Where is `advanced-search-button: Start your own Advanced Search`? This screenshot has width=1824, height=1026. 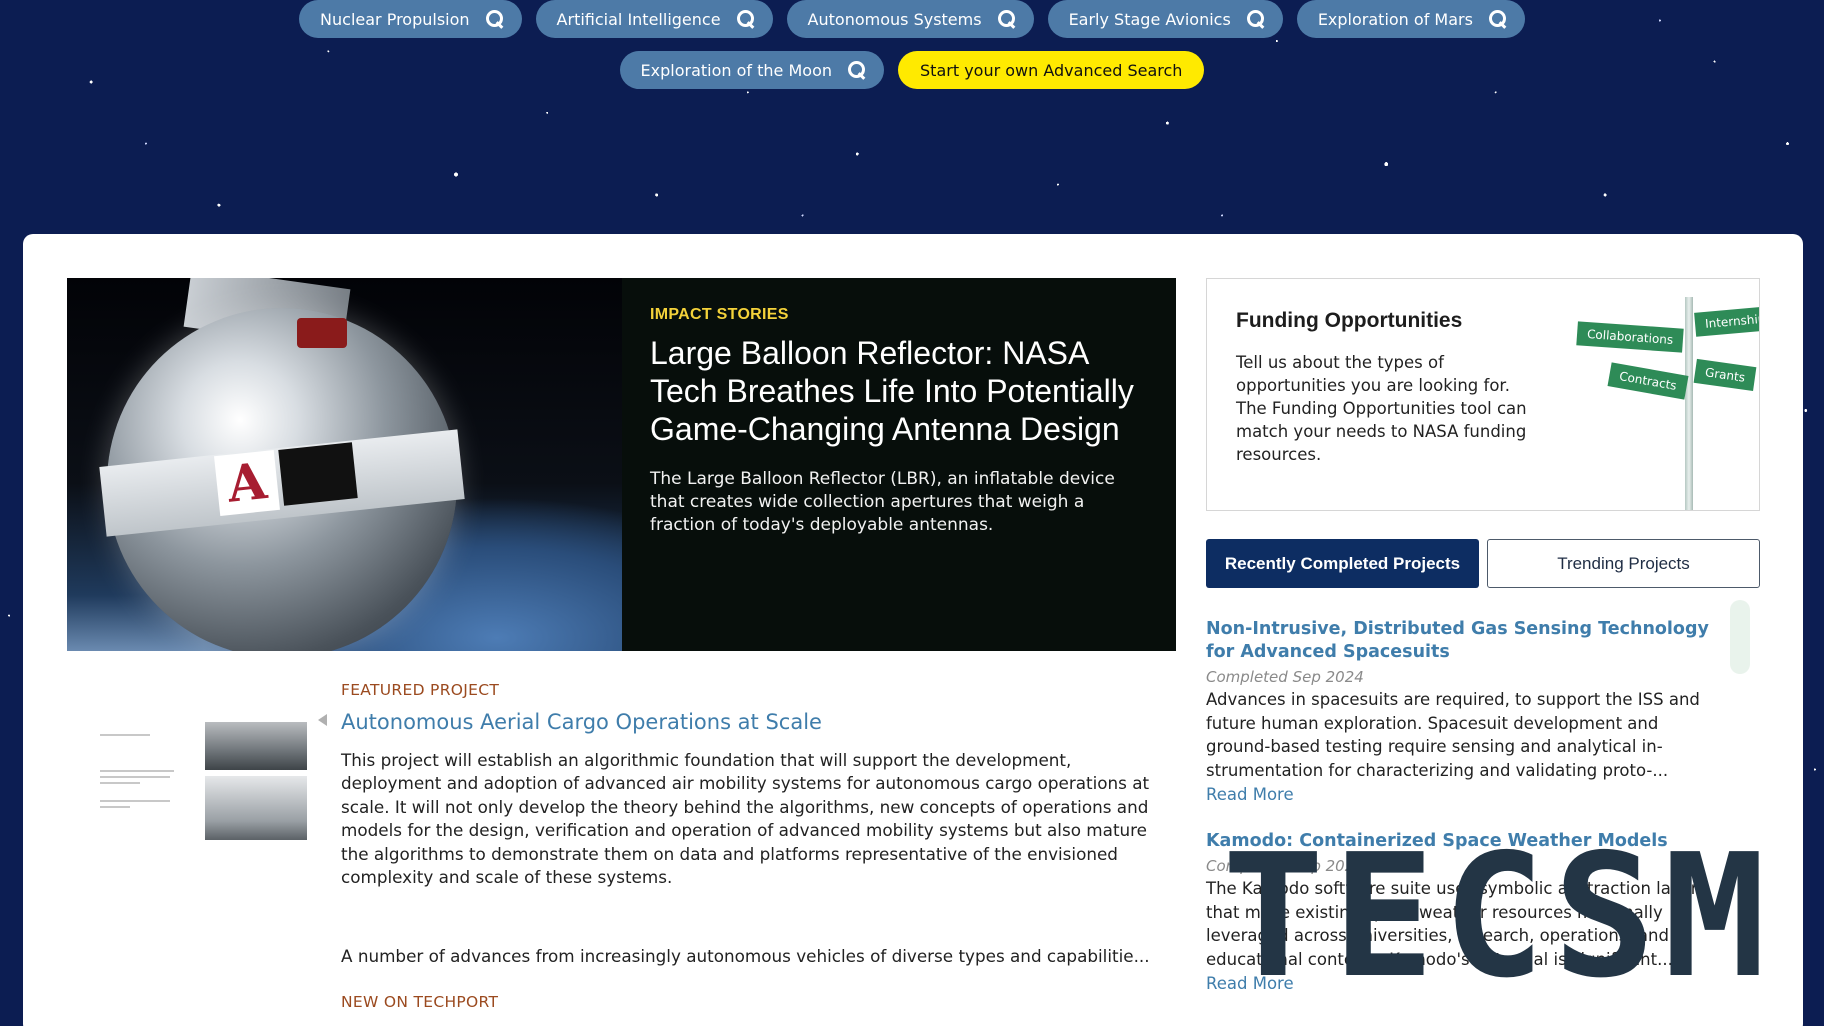 advanced-search-button: Start your own Advanced Search is located at coordinates (1051, 70).